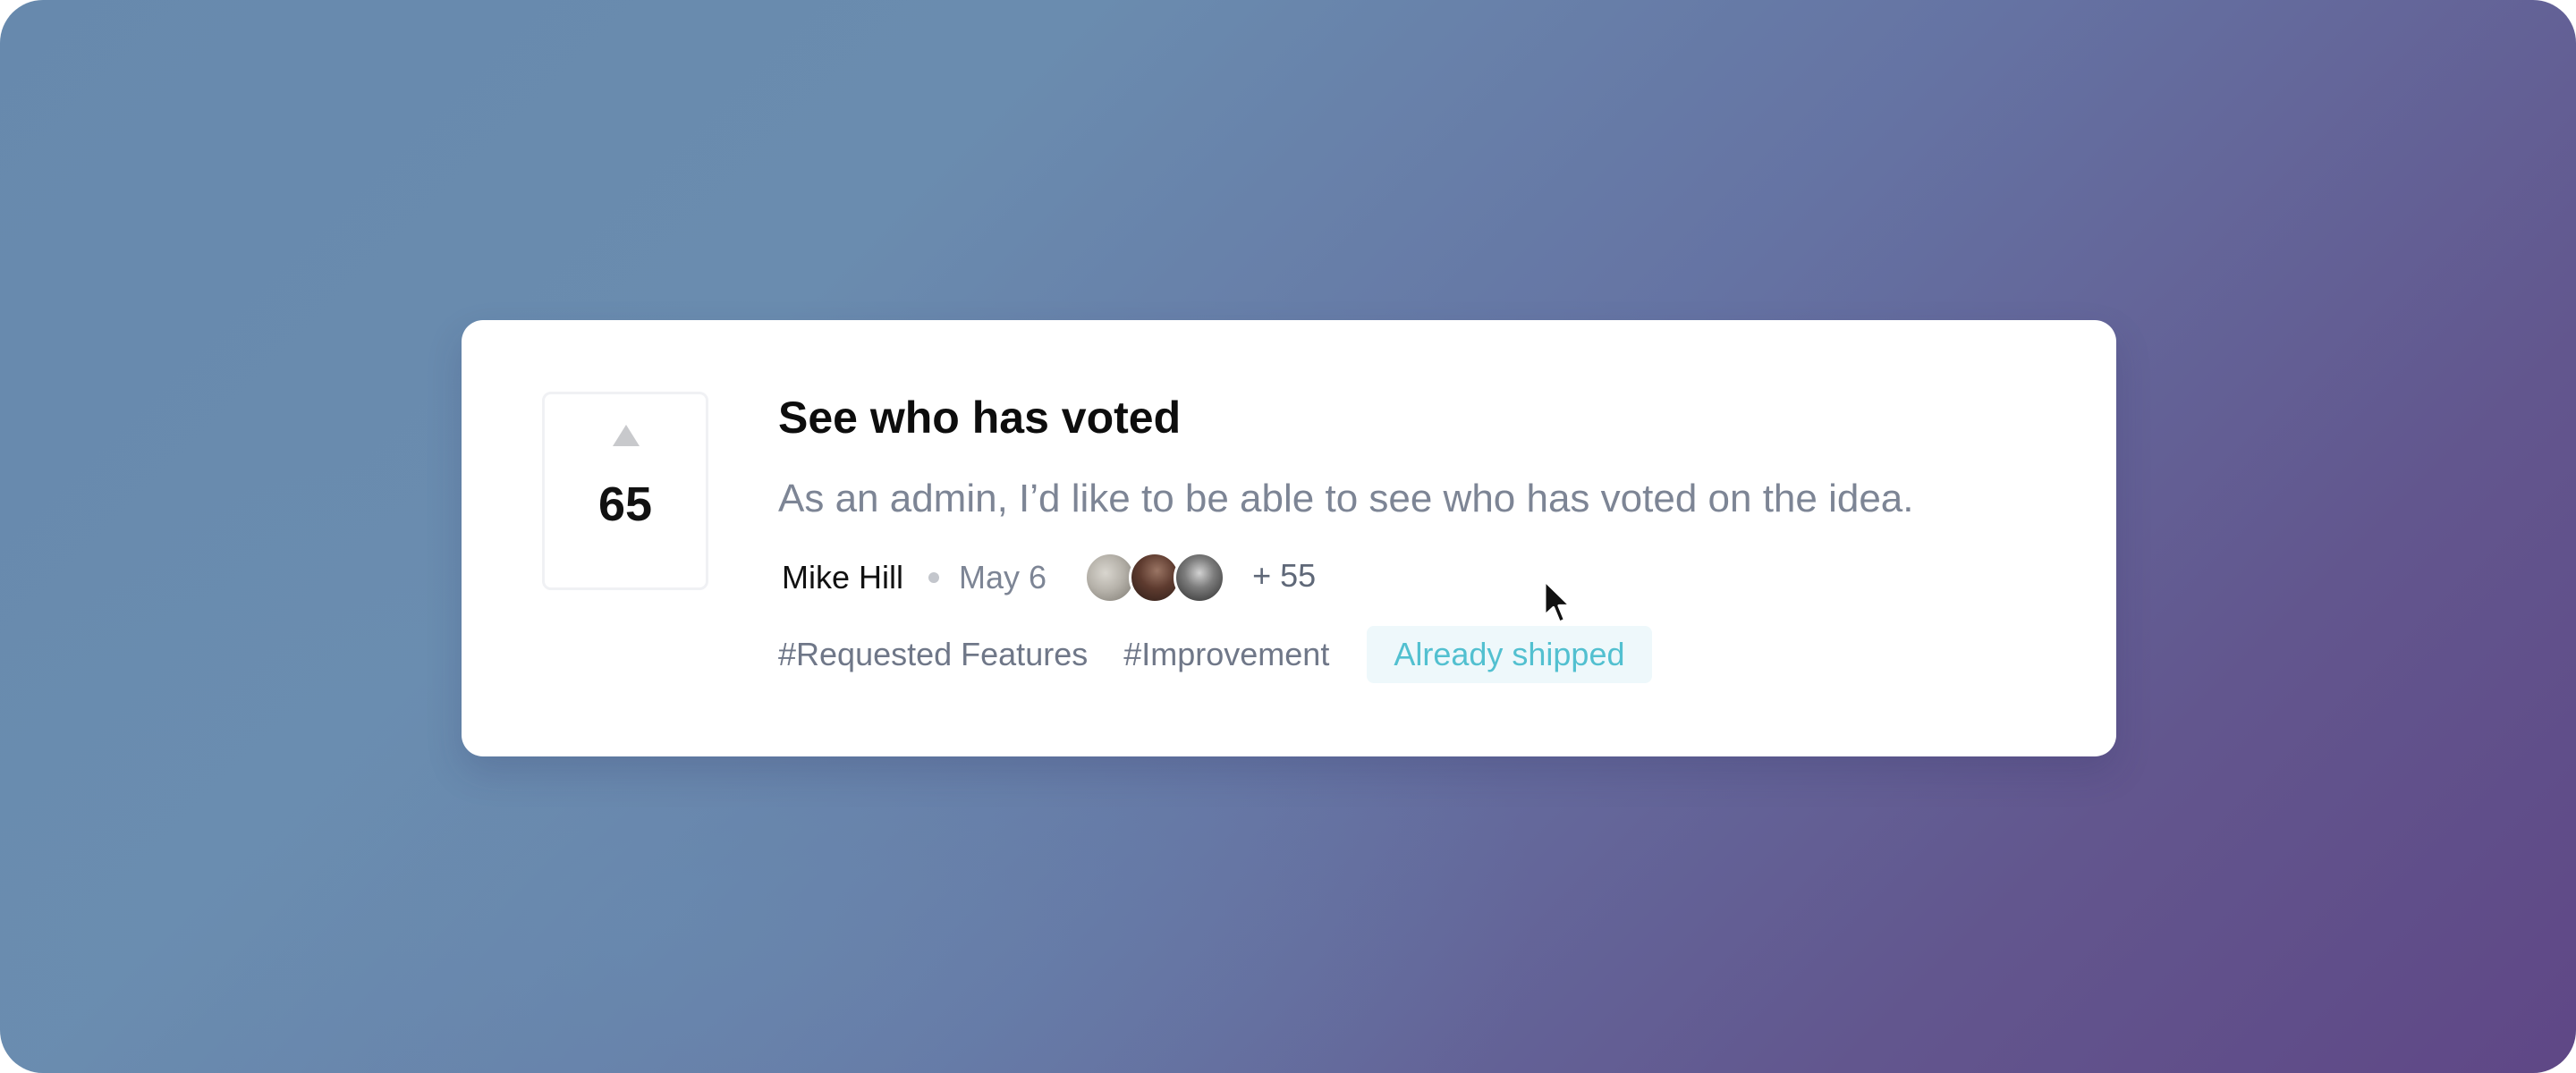 The height and width of the screenshot is (1073, 2576). What do you see at coordinates (1155, 578) in the screenshot?
I see `voter-avatars` at bounding box center [1155, 578].